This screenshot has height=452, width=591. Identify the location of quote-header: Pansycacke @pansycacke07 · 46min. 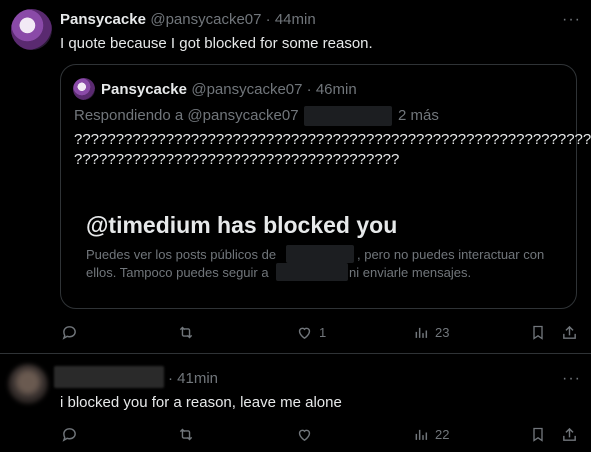
(229, 90).